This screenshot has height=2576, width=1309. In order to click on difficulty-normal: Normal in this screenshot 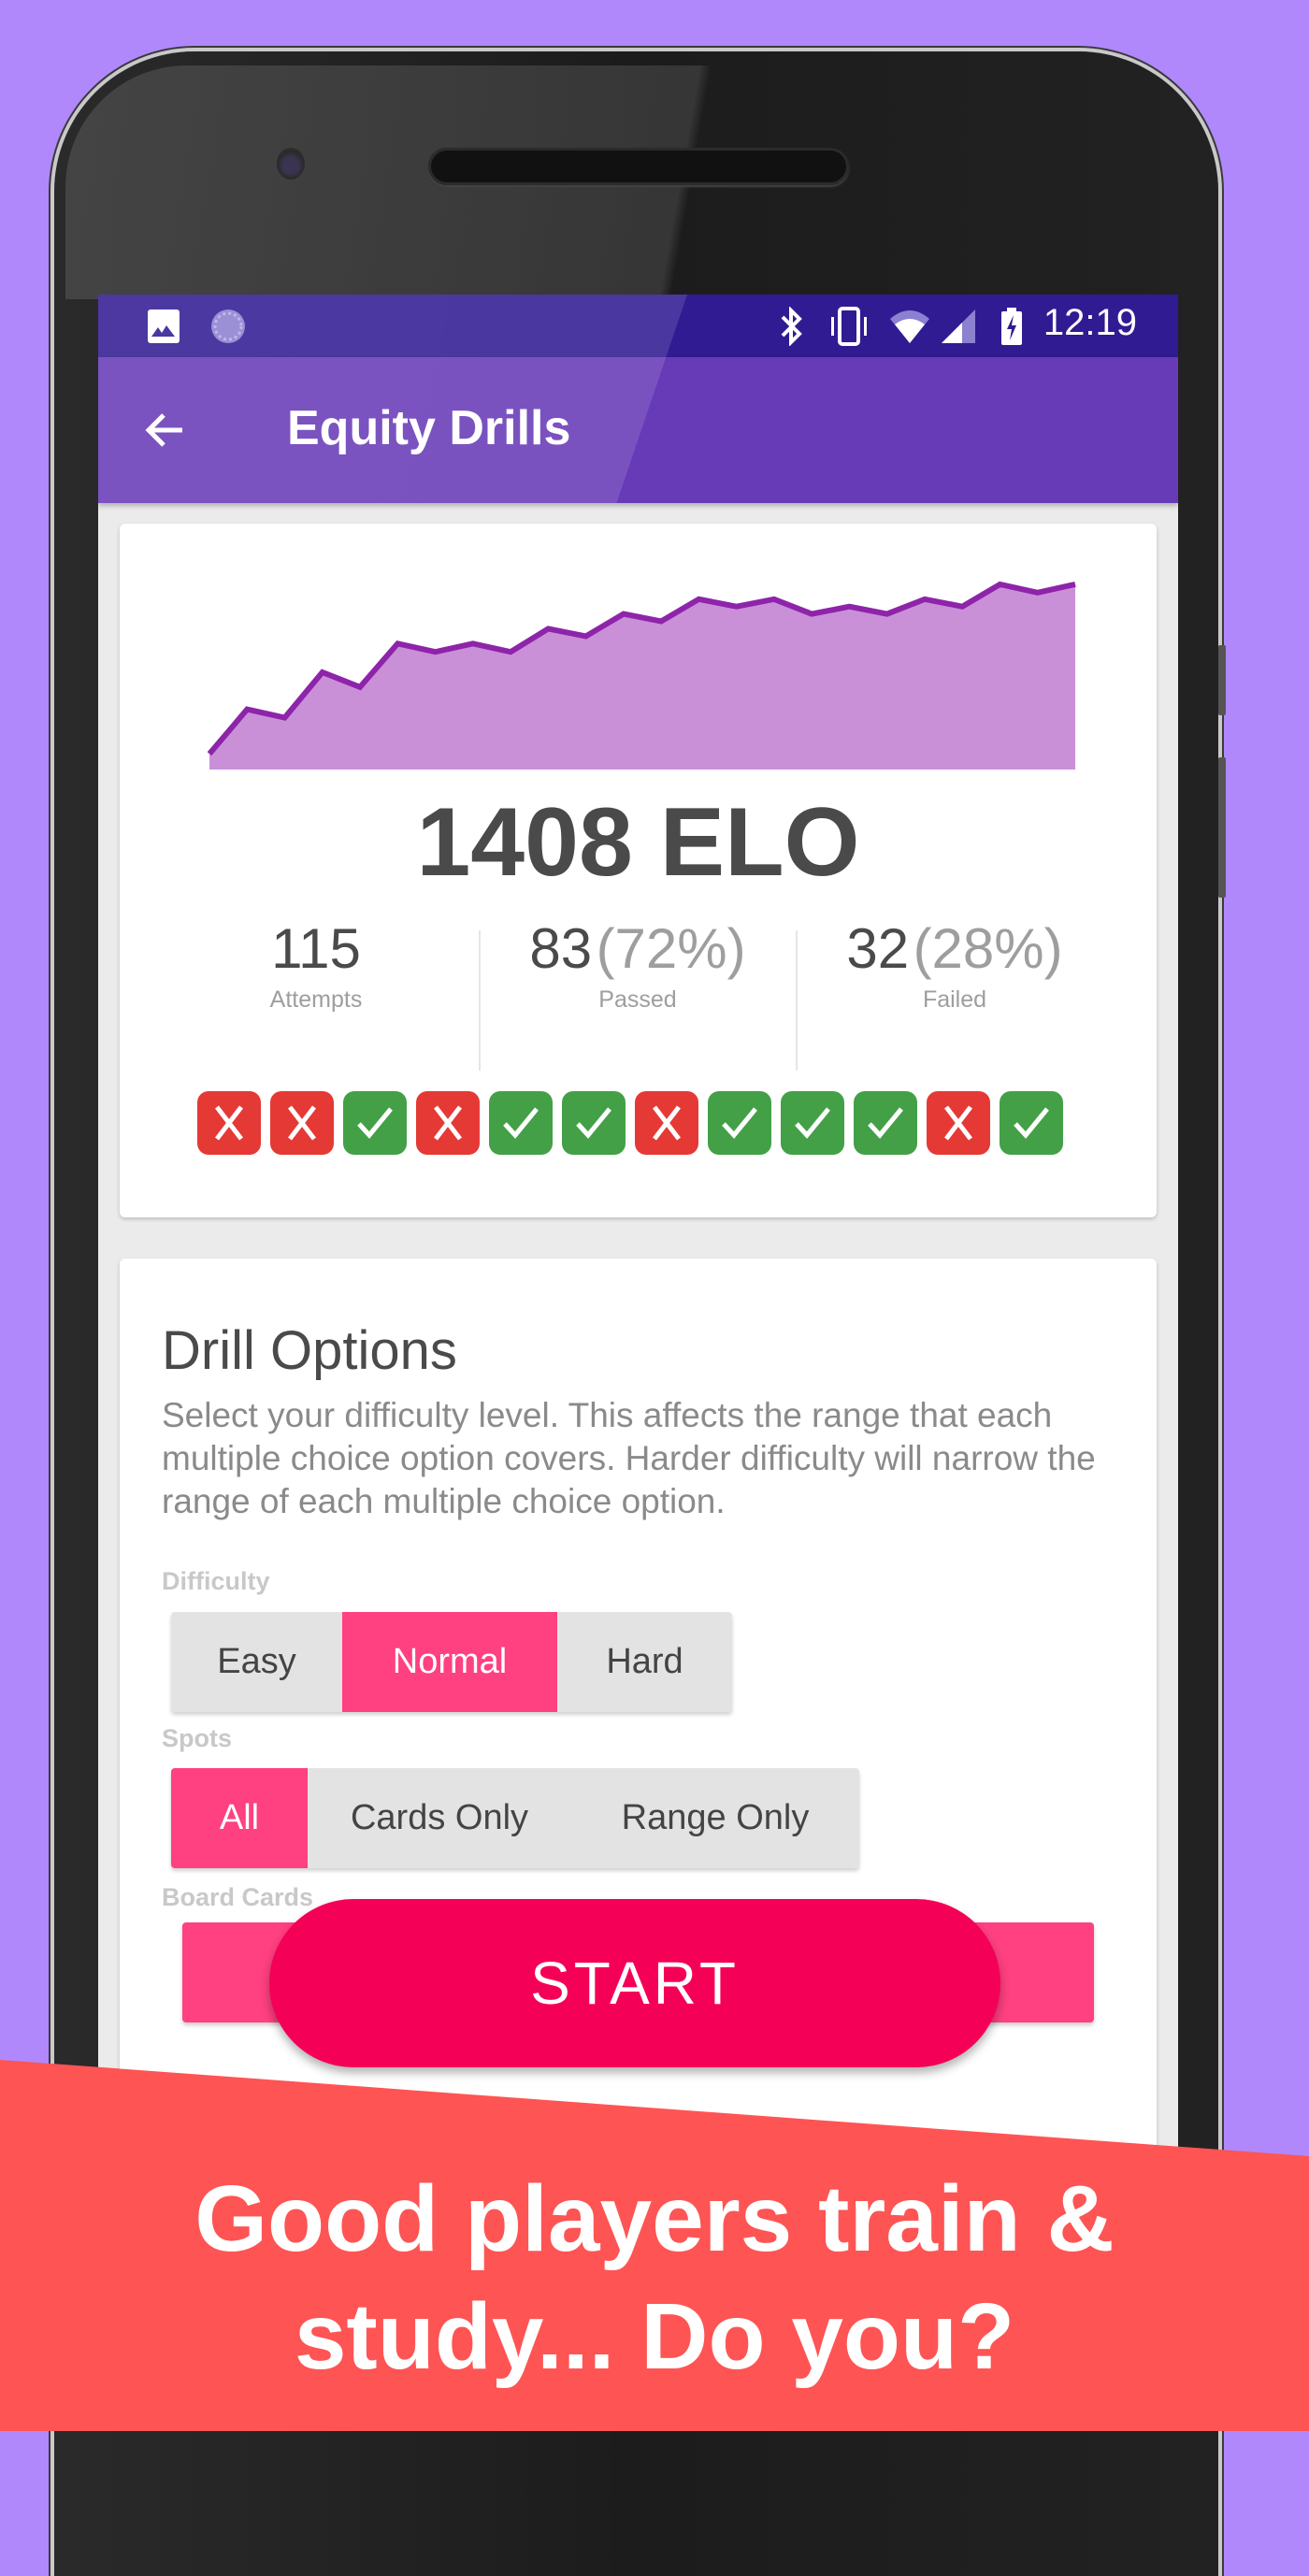, I will do `click(449, 1662)`.